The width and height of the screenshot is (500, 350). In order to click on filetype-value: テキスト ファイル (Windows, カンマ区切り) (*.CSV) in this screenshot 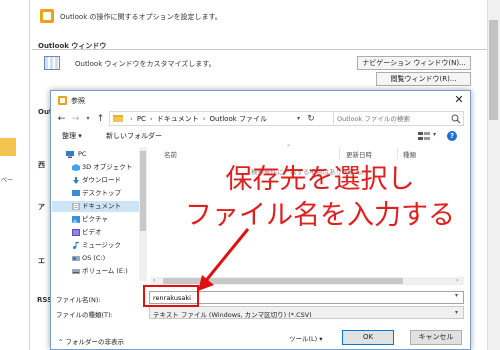, I will do `click(232, 315)`.